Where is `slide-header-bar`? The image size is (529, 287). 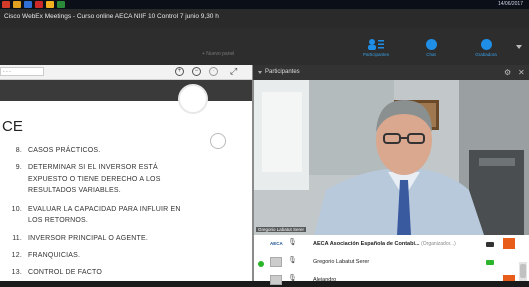 slide-header-bar is located at coordinates (126, 90).